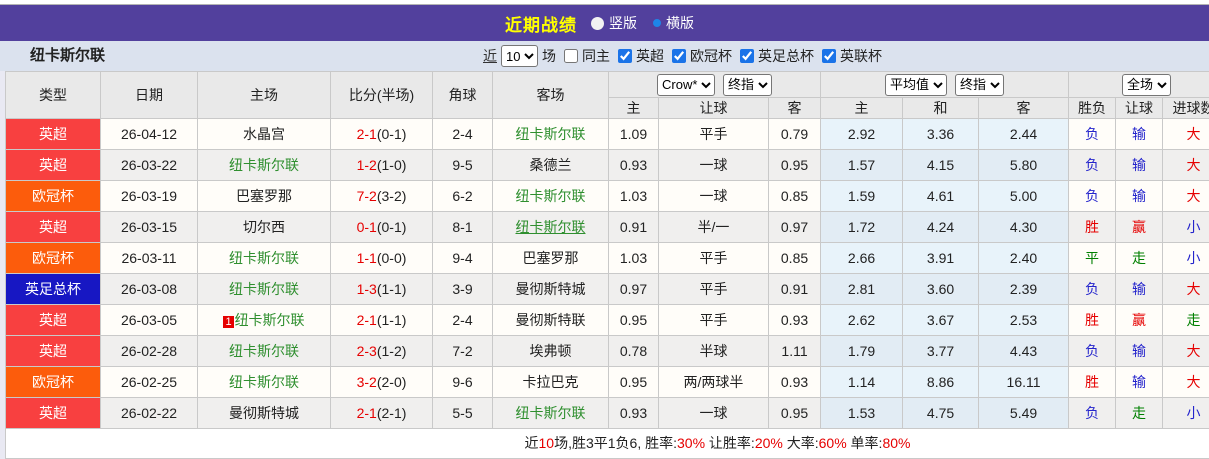 Image resolution: width=1209 pixels, height=459 pixels. I want to click on avg-home-odds: 1.59, so click(862, 196).